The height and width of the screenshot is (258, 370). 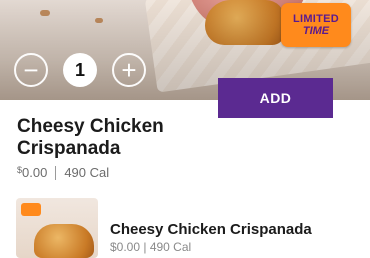 I want to click on thumbnail-food, so click(x=64, y=241).